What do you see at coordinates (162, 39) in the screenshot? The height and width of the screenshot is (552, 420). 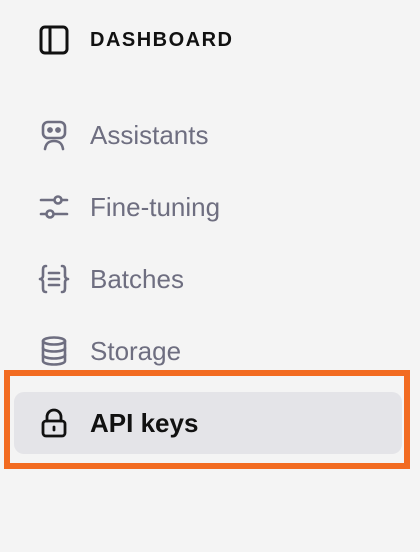 I see `header-title: DASHBOARD` at bounding box center [162, 39].